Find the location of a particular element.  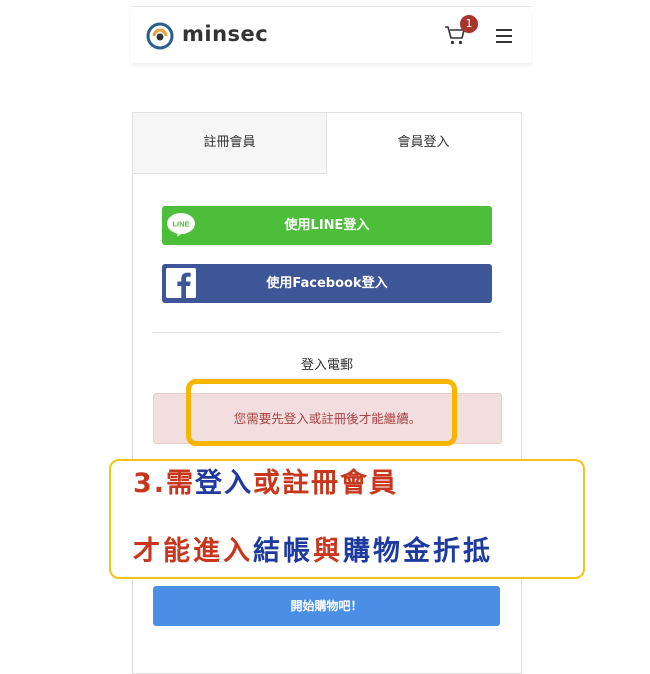

facebook-login-label: 使用Facebook登入 is located at coordinates (327, 283).